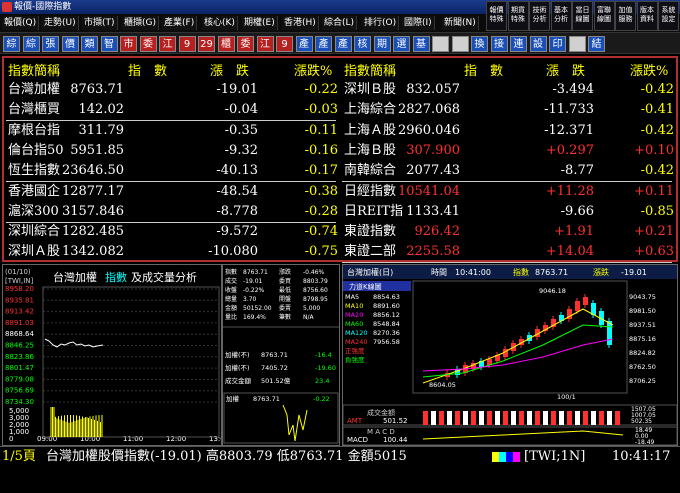 This screenshot has width=680, height=493. Describe the element at coordinates (101, 110) in the screenshot. I see `quote-price: 142.02` at that location.